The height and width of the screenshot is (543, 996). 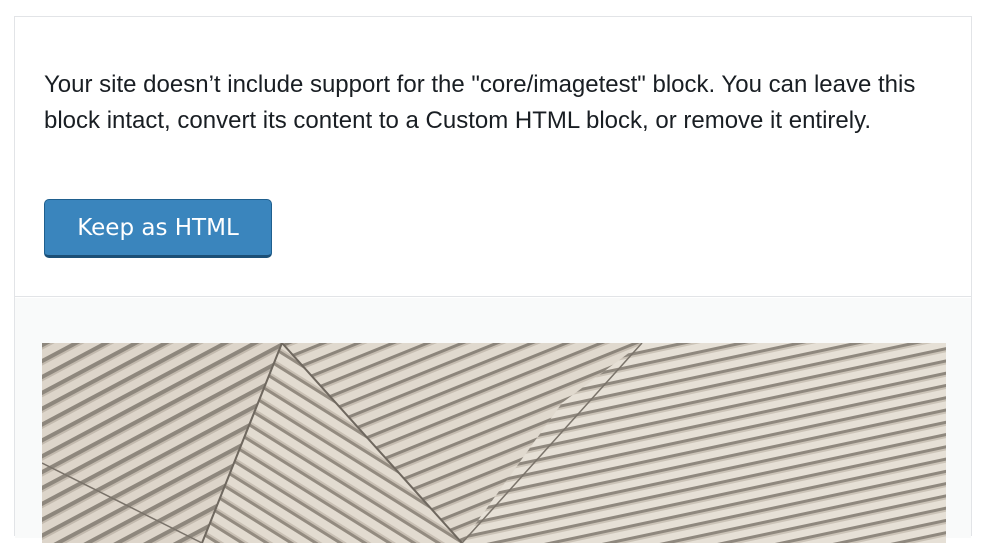 What do you see at coordinates (158, 228) in the screenshot?
I see `keep-as-html-button: Keep as HTML` at bounding box center [158, 228].